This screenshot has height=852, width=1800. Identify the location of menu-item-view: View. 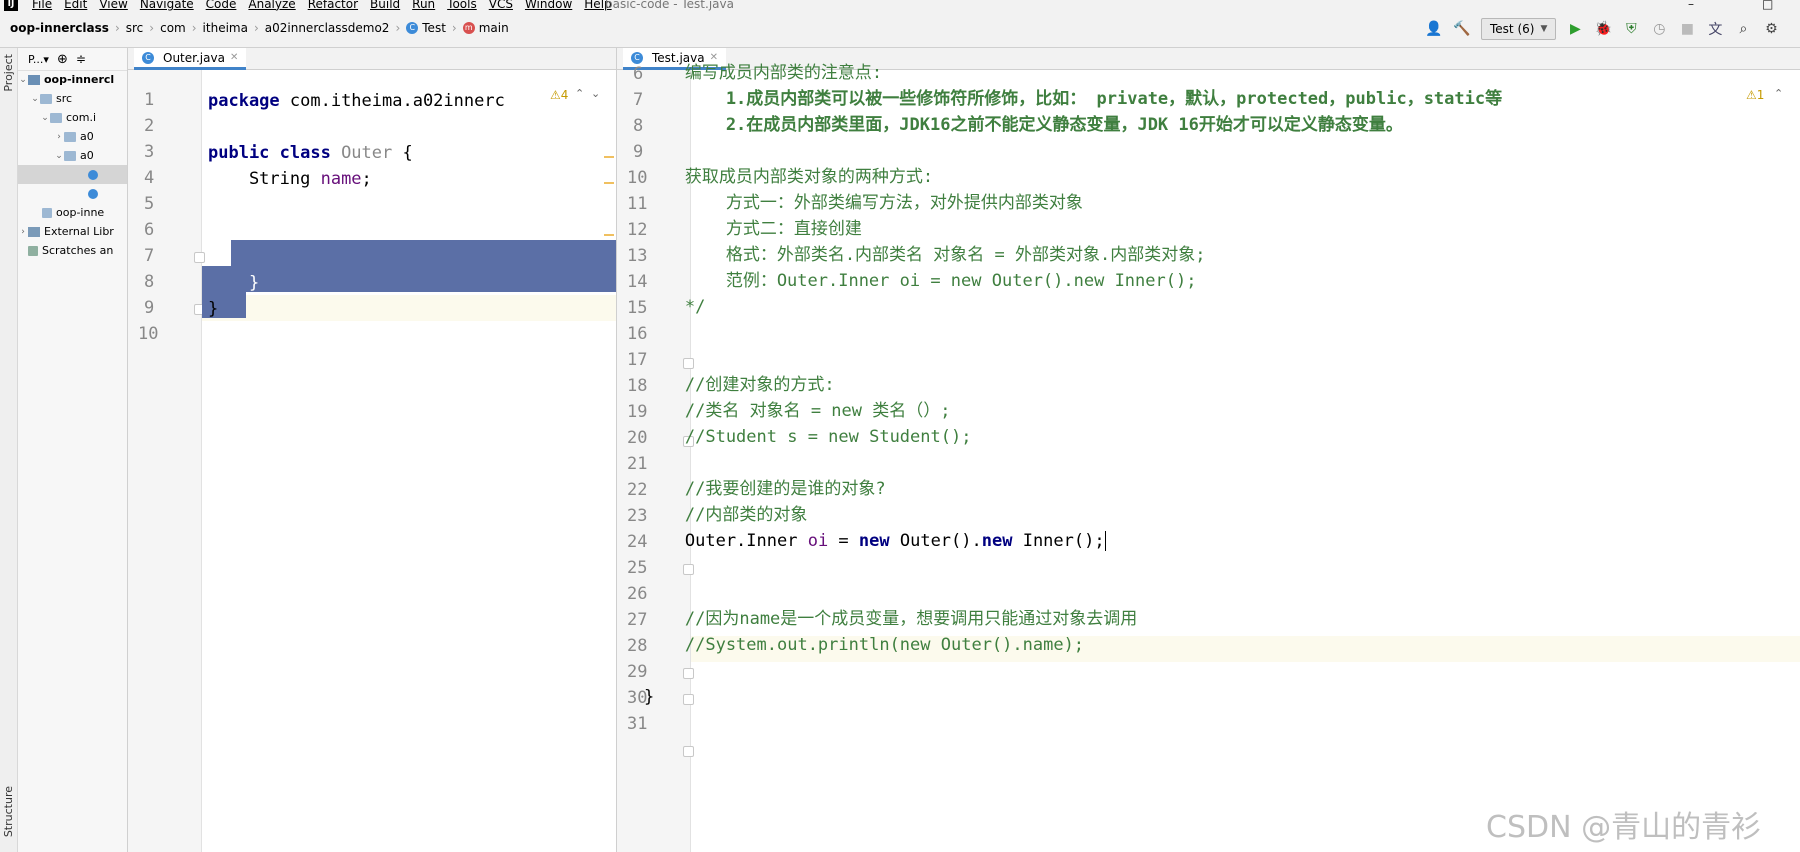
(113, 6).